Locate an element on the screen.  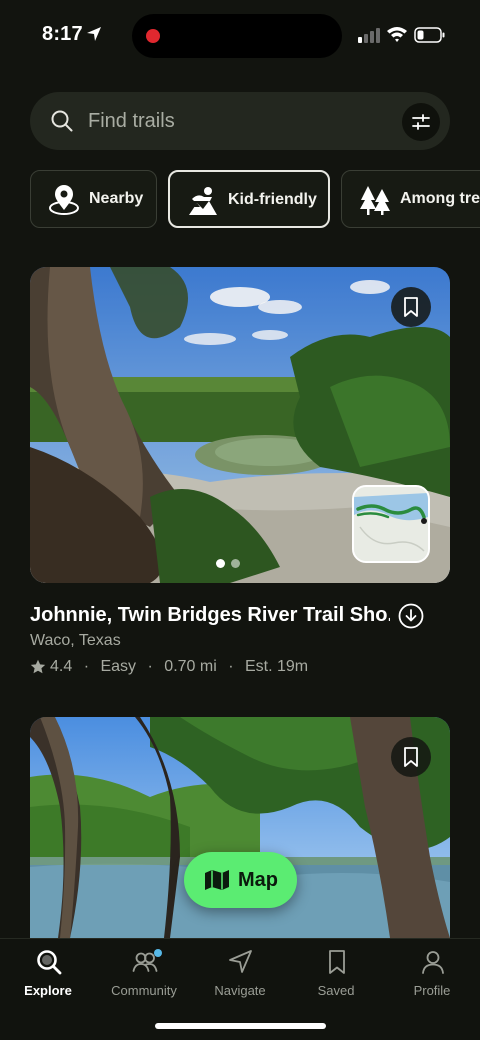
chip-label: Kid-friendly is located at coordinates (272, 199).